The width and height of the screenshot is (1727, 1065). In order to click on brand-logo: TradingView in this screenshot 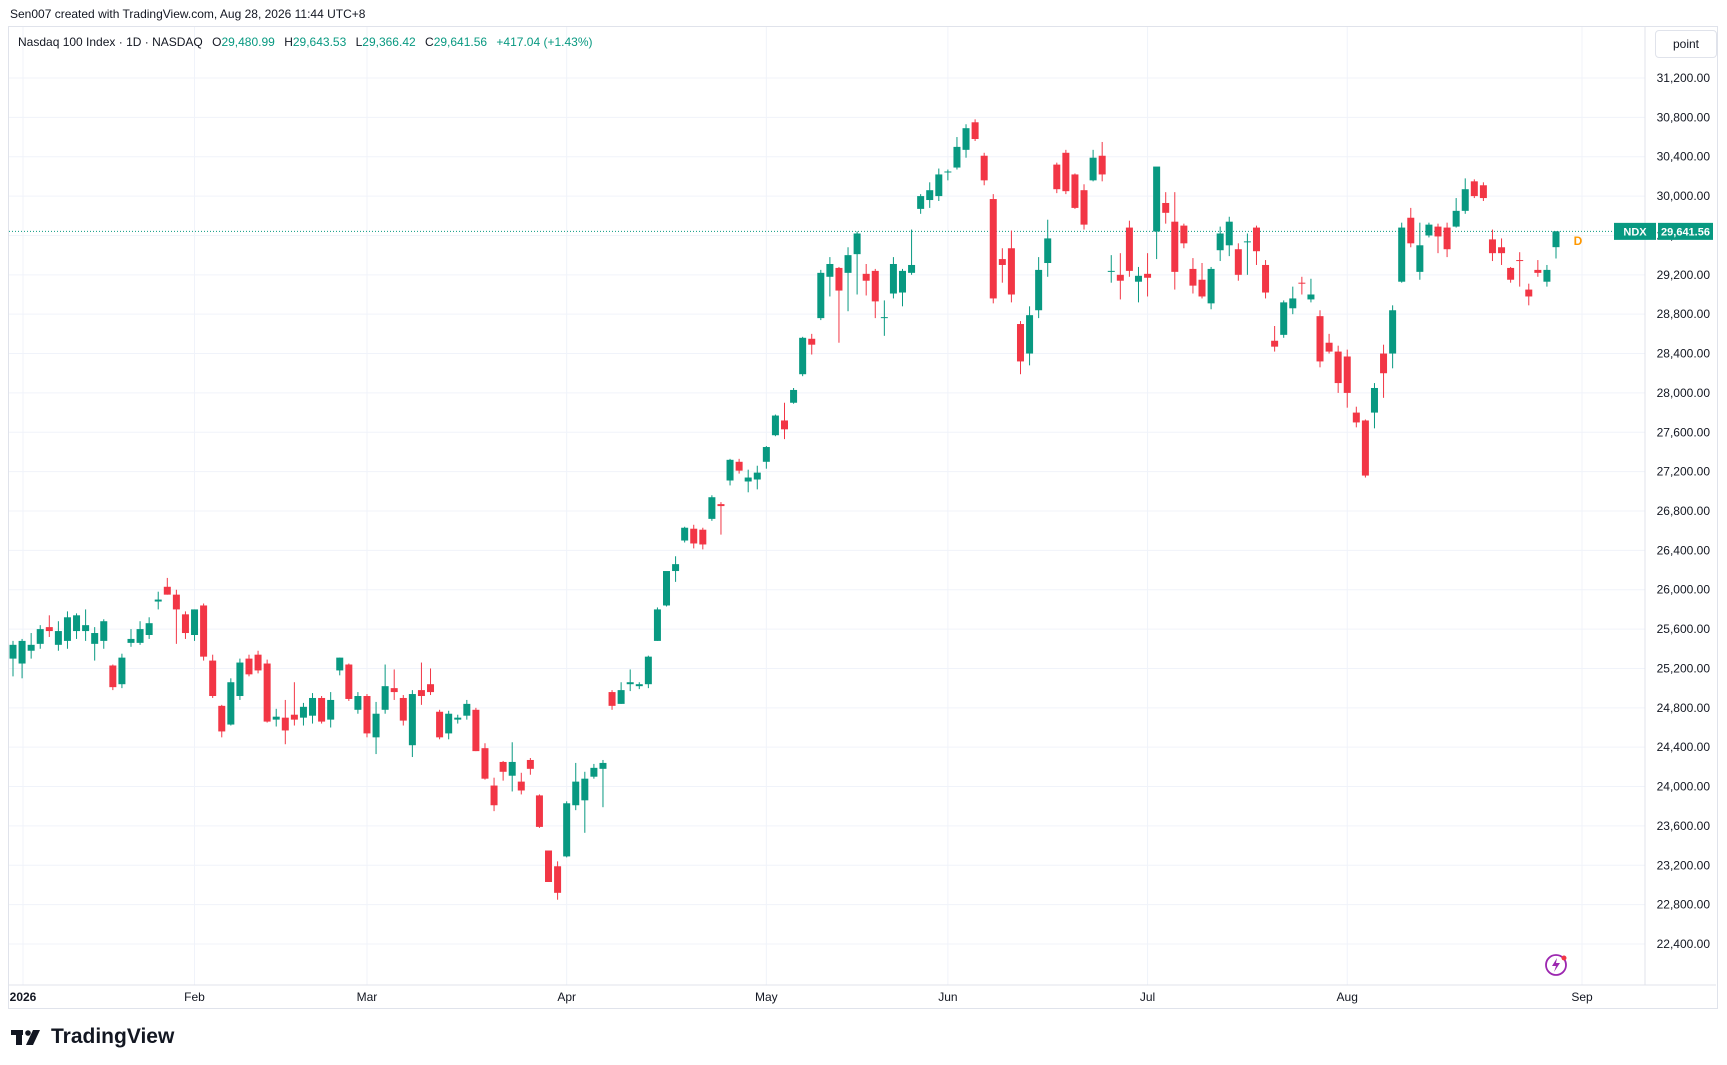, I will do `click(92, 1037)`.